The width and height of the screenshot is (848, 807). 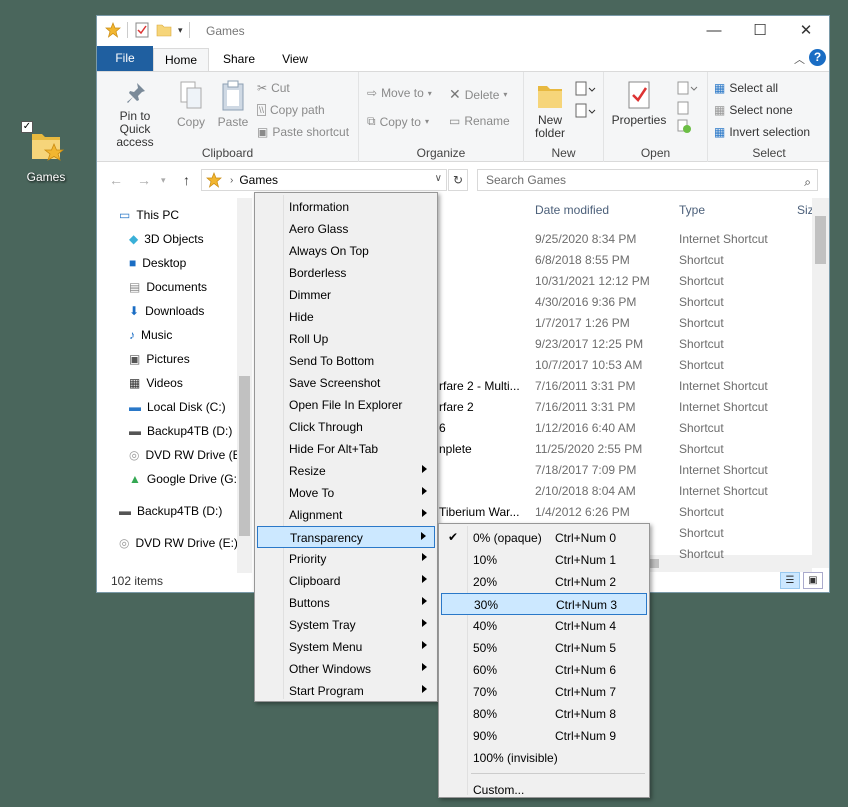 What do you see at coordinates (346, 581) in the screenshot?
I see `menu-item-clipboard: Clipboard` at bounding box center [346, 581].